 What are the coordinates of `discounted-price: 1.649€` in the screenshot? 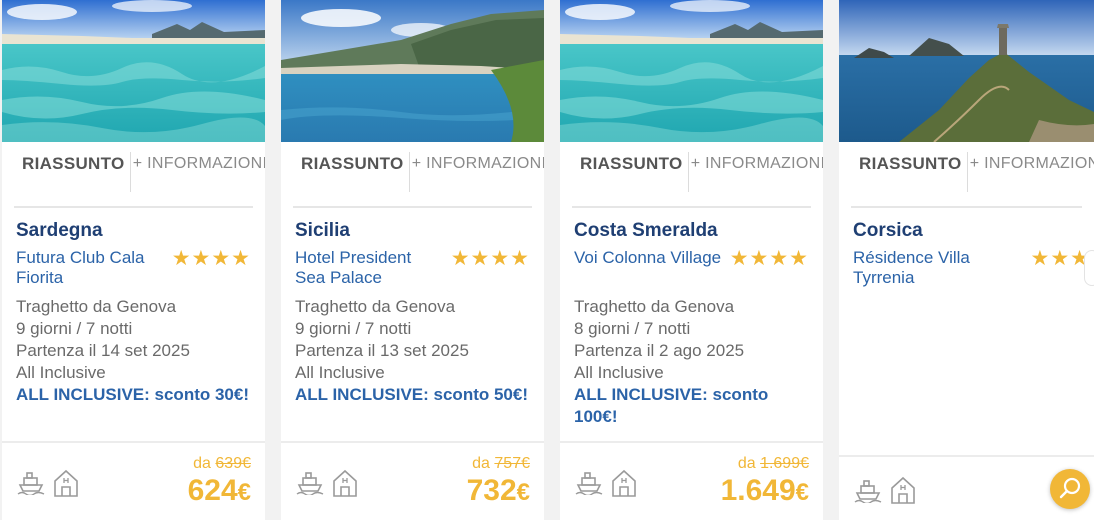 It's located at (765, 491).